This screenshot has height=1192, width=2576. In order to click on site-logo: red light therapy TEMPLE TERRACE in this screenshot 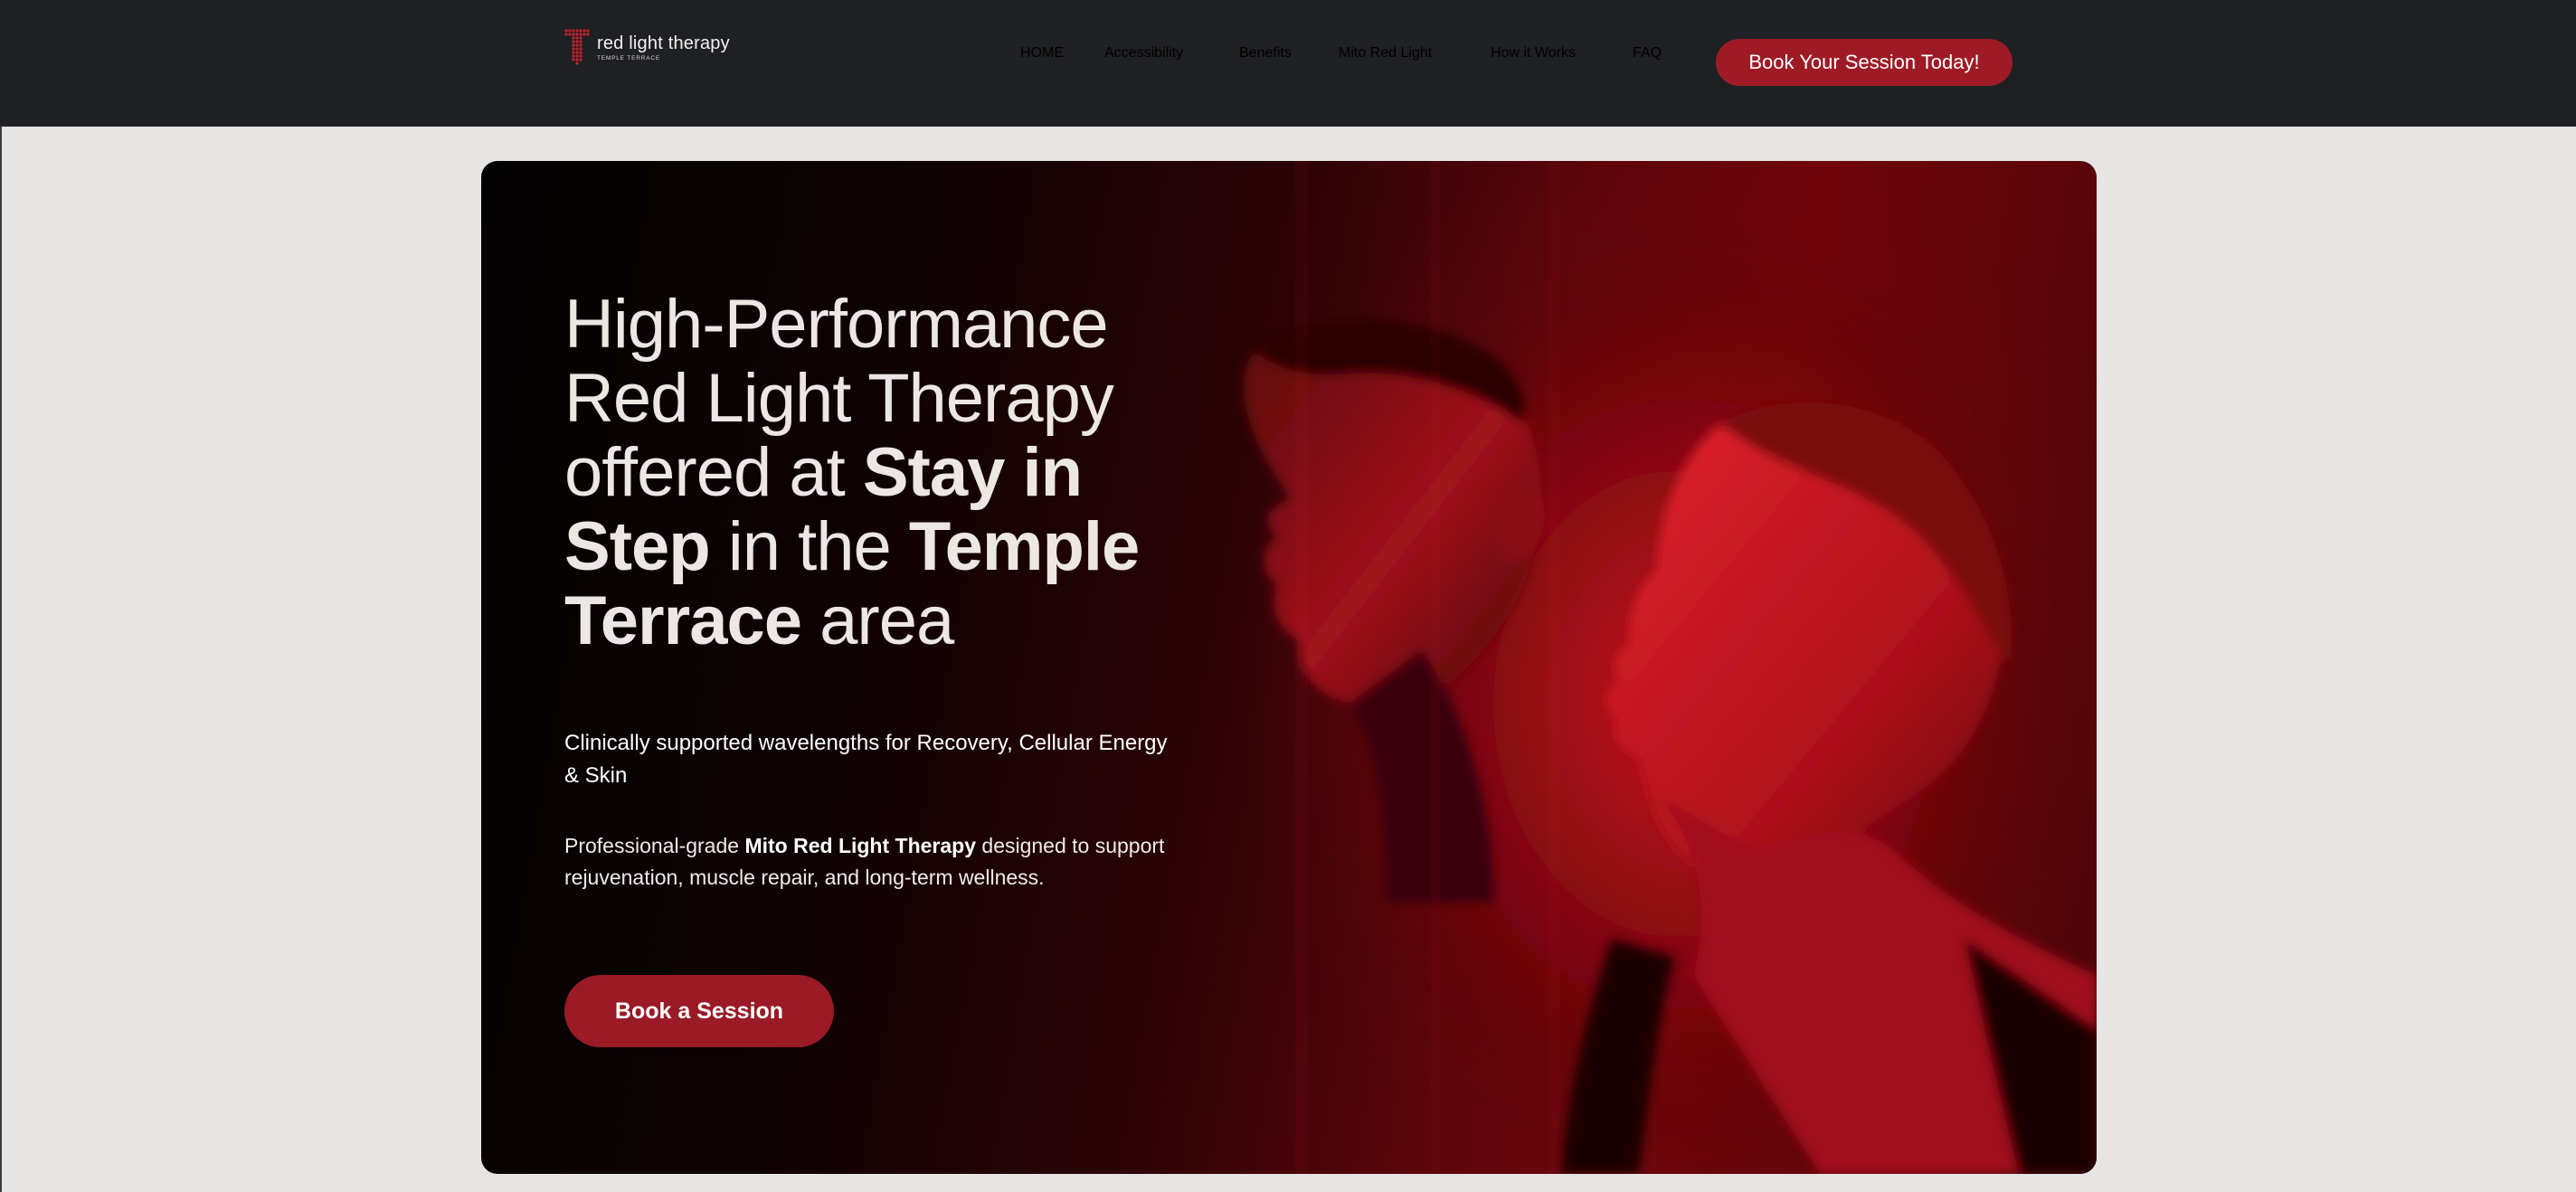, I will do `click(647, 48)`.